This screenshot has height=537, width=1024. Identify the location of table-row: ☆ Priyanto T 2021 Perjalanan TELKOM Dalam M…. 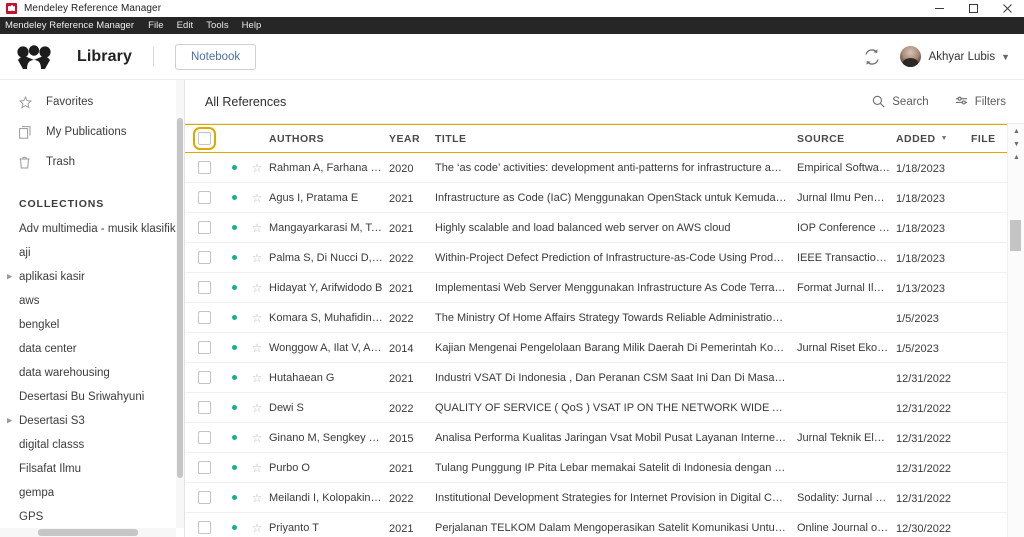
(604, 525).